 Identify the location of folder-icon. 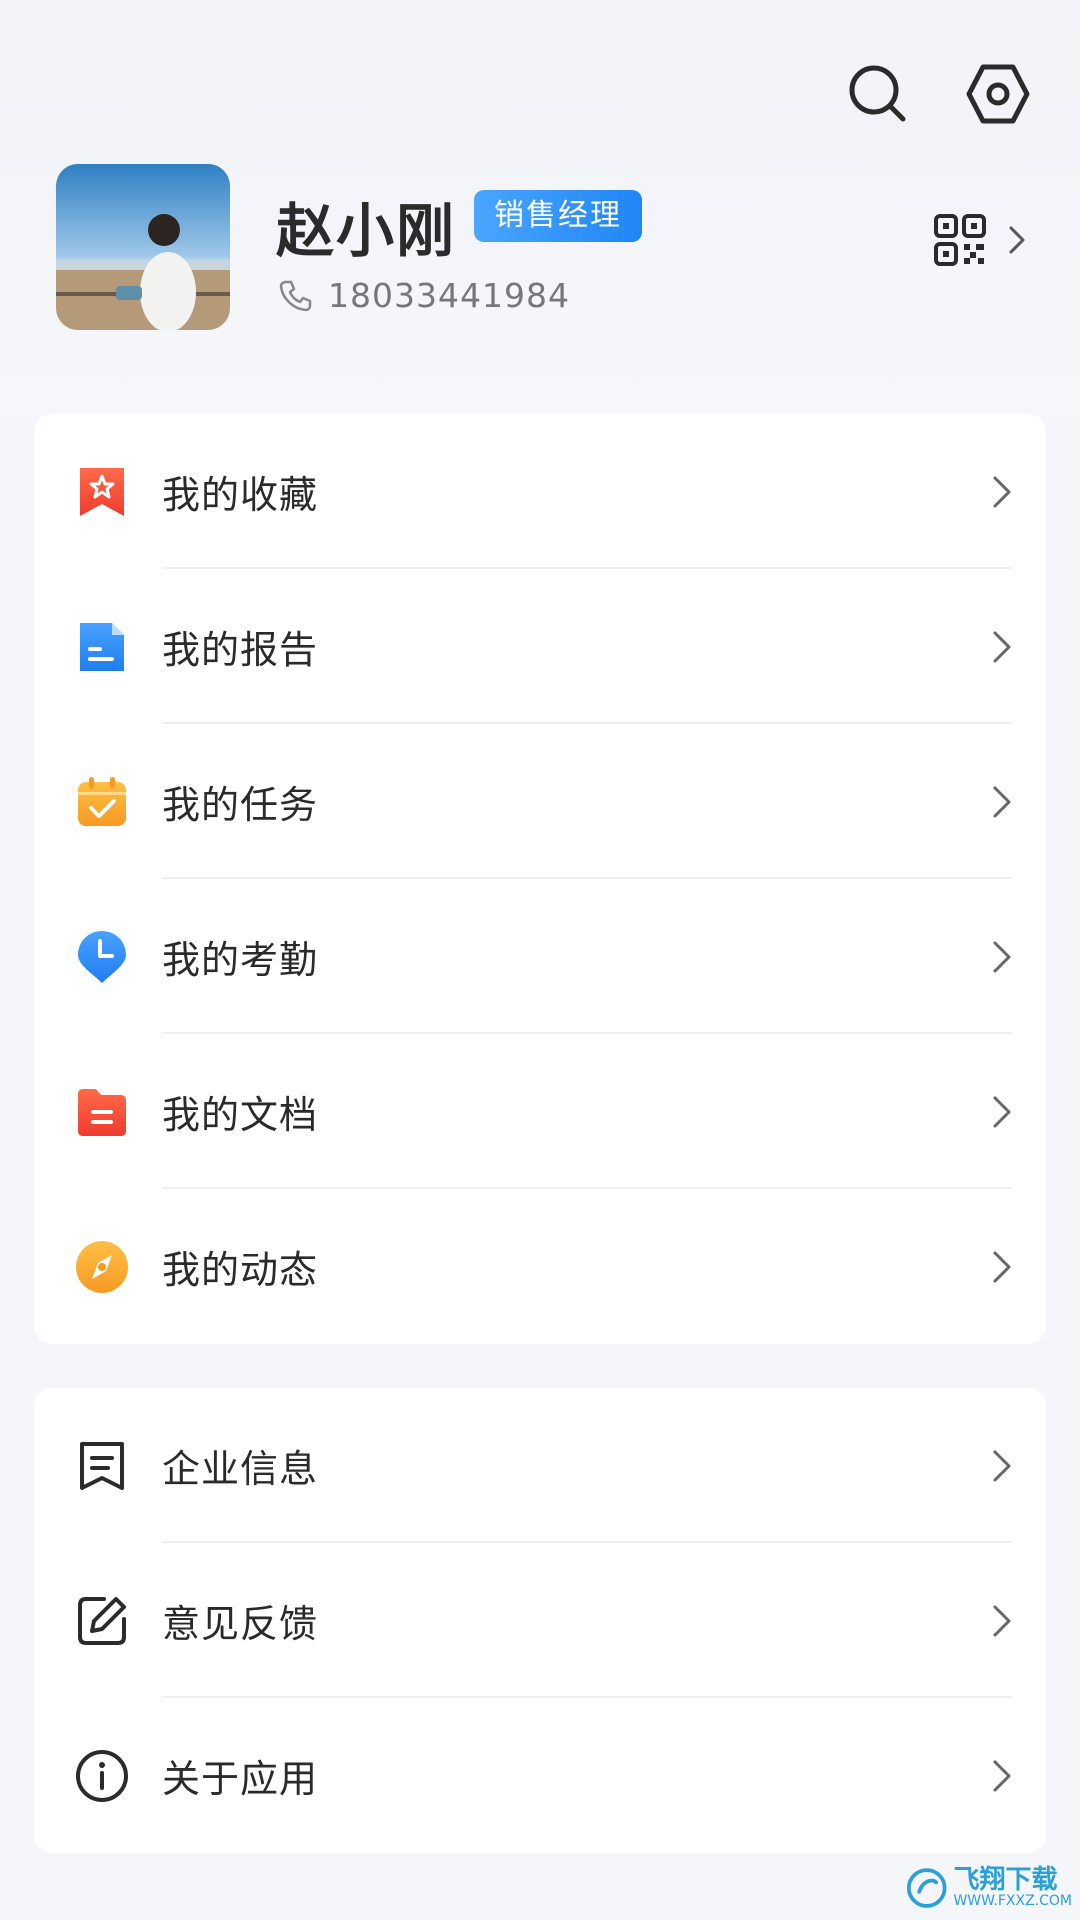
(102, 1112).